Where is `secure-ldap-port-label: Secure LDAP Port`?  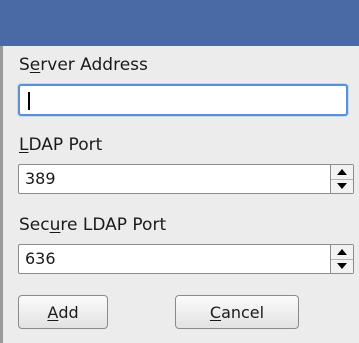 secure-ldap-port-label: Secure LDAP Port is located at coordinates (93, 225).